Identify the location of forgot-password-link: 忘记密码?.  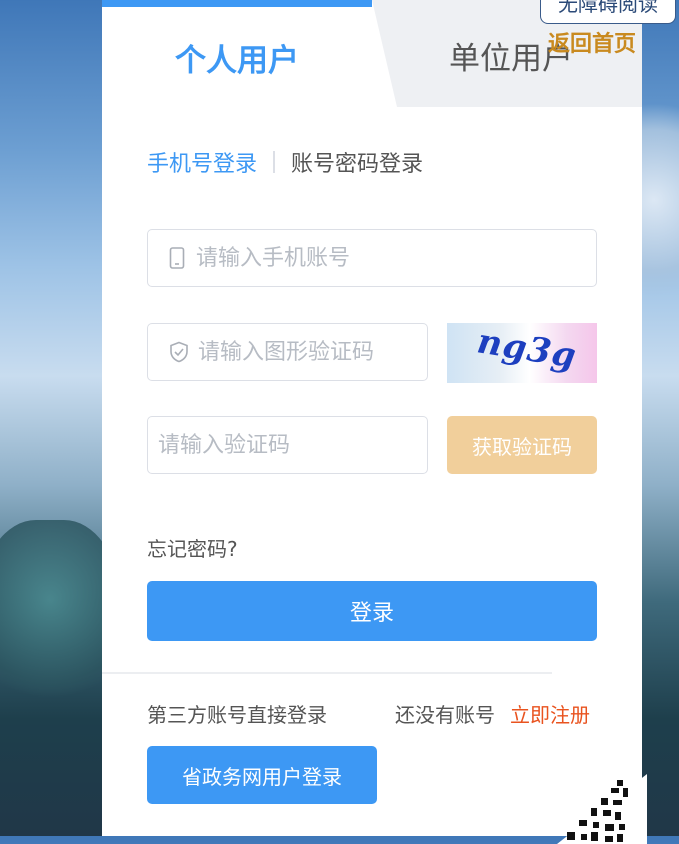
(192, 547).